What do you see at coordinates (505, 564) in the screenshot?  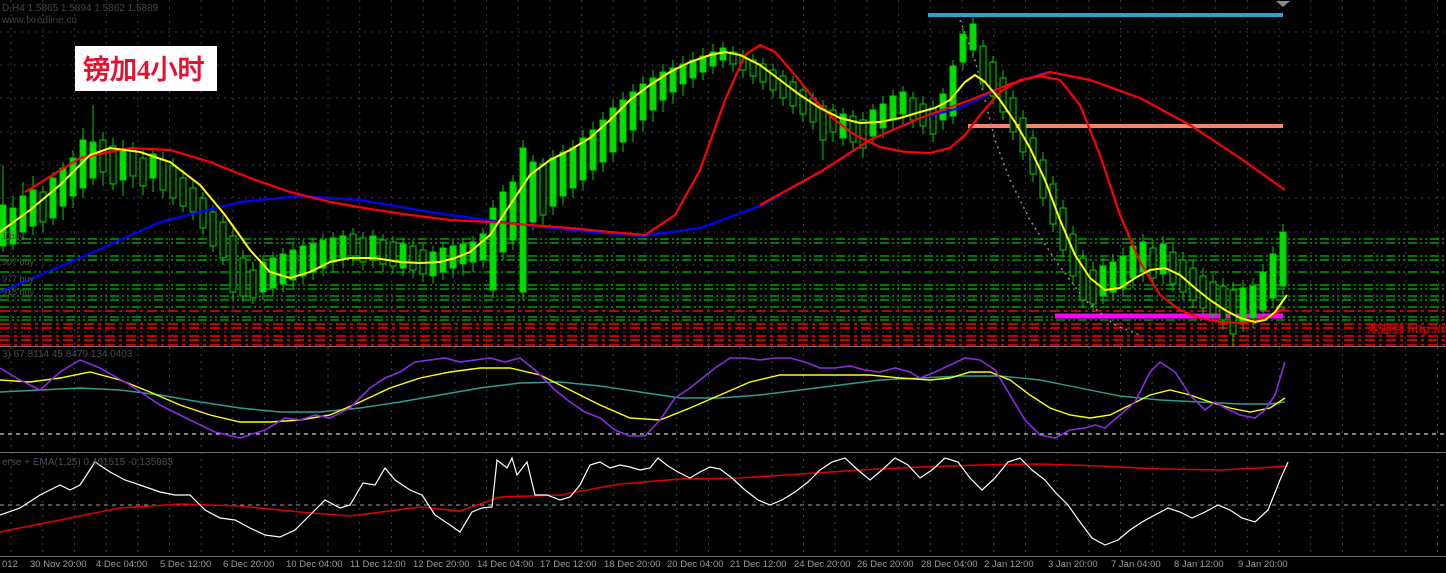 I see `time-axis-label: 14 Dec 04:00` at bounding box center [505, 564].